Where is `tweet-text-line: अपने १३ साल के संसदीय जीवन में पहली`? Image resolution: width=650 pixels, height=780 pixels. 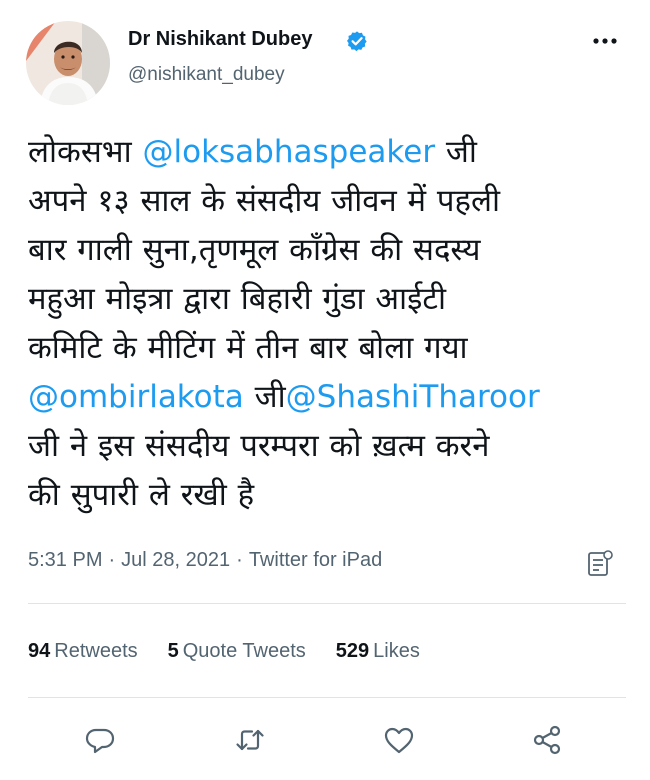
tweet-text-line: अपने १३ साल के संसदीय जीवन में पहली is located at coordinates (328, 201).